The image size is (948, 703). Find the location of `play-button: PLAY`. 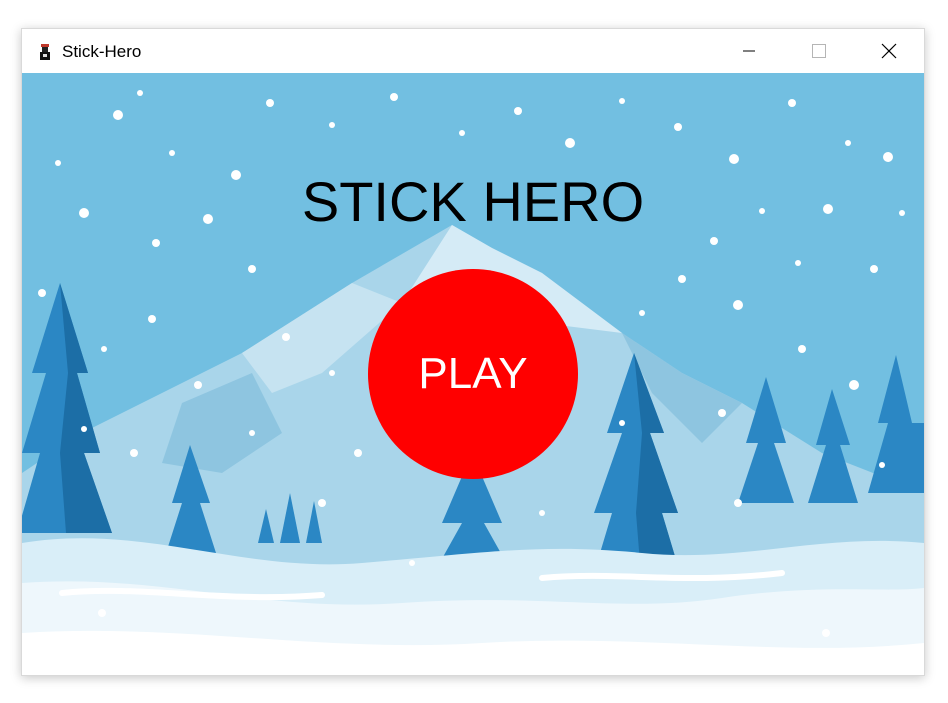

play-button: PLAY is located at coordinates (473, 374).